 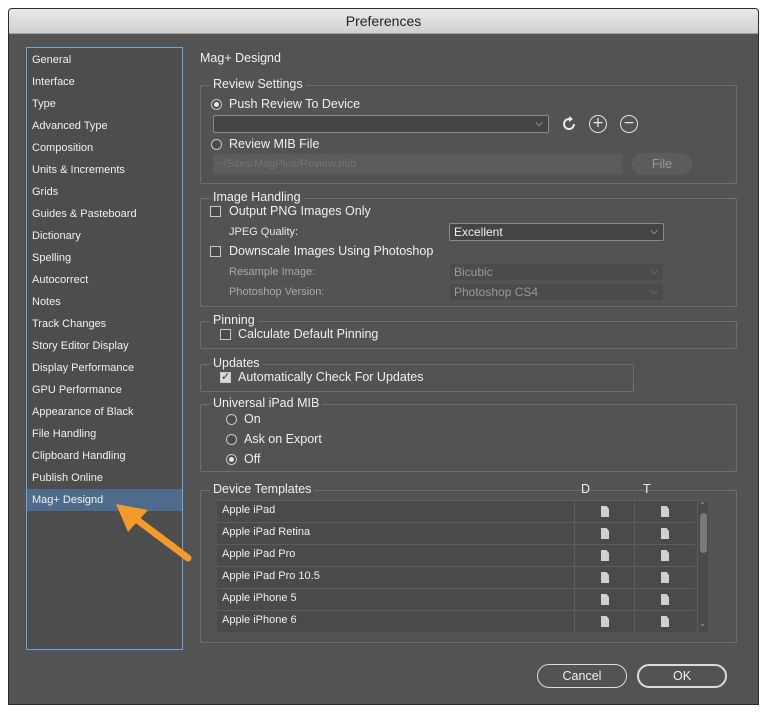 I want to click on image-handling-title: Image Handling, so click(x=257, y=197).